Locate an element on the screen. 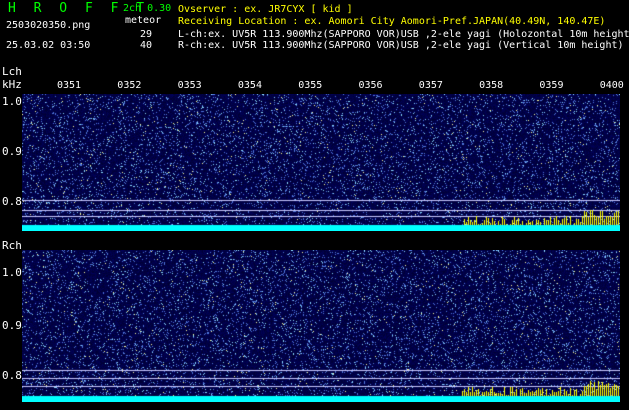  lch-meteor-count: 29 is located at coordinates (146, 34).